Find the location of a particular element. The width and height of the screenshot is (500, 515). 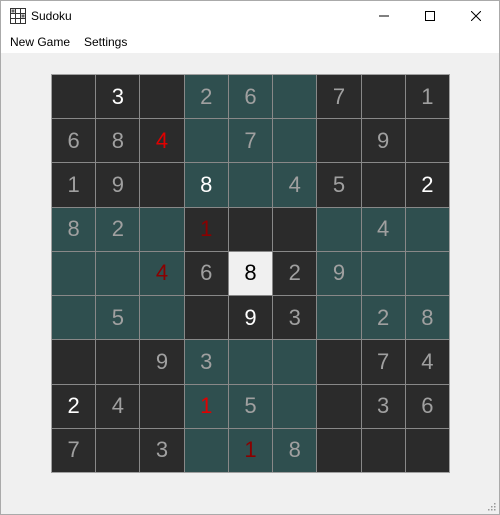

sudoku-grid-icon is located at coordinates (18, 16).